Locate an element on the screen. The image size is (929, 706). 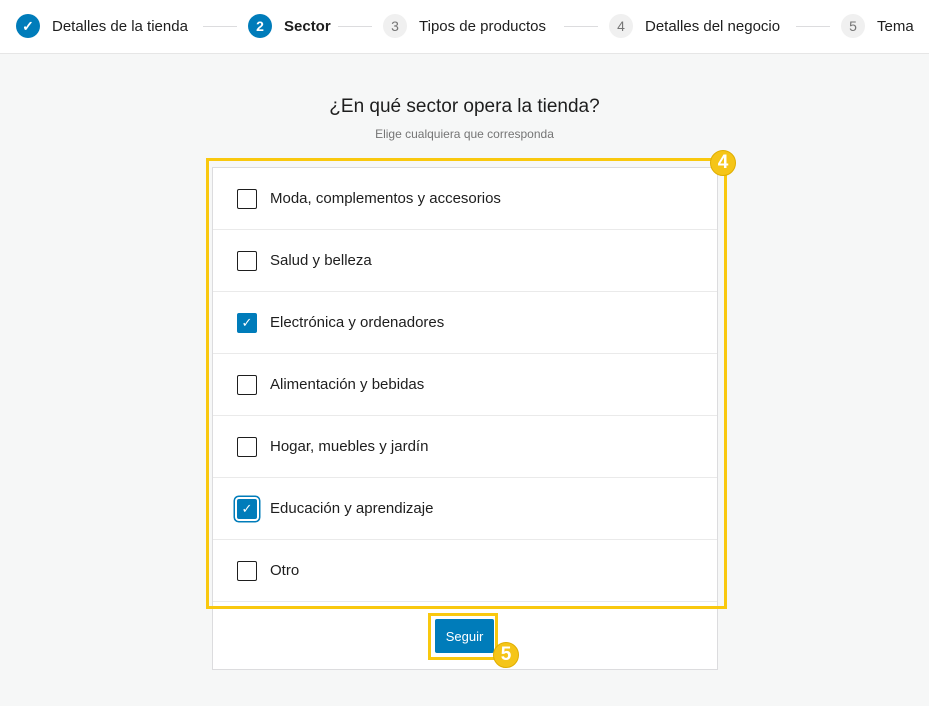
check-icon: ✓ is located at coordinates (28, 26).